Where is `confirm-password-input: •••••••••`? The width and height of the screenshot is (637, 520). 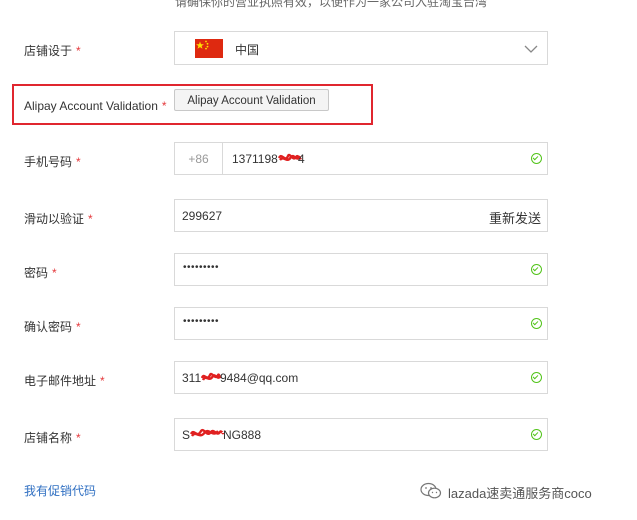 confirm-password-input: ••••••••• is located at coordinates (361, 323).